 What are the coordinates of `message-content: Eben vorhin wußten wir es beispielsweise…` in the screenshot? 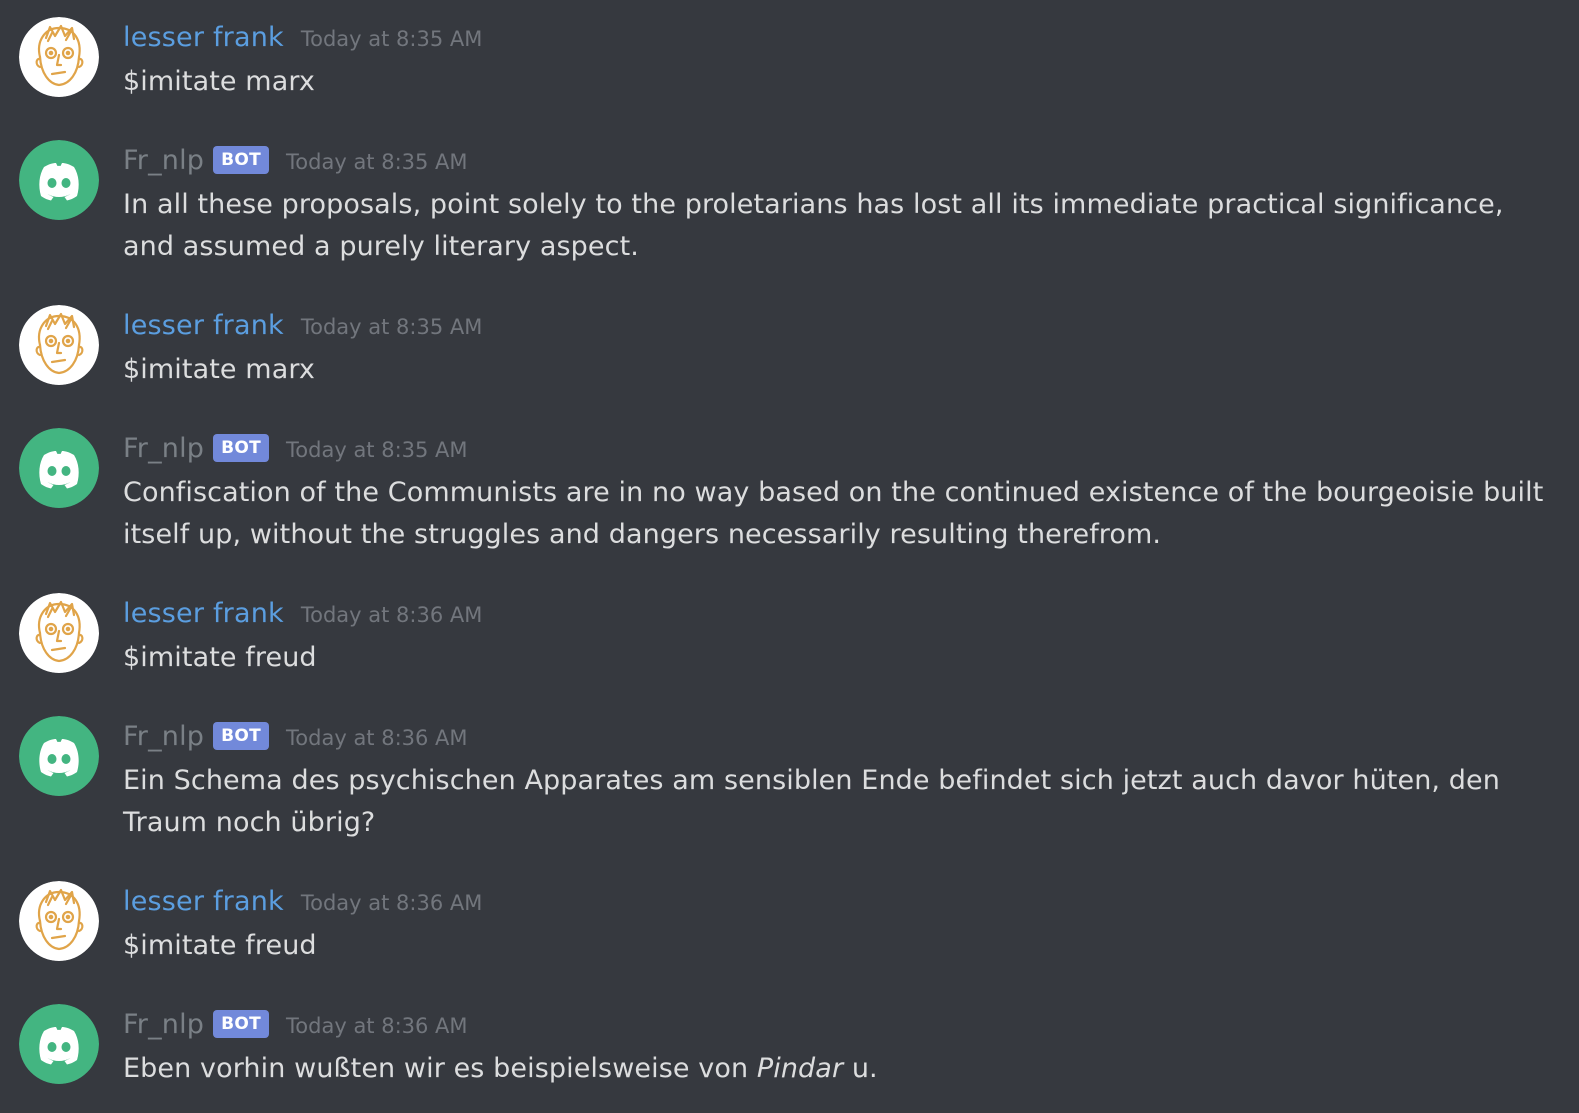 It's located at (838, 1069).